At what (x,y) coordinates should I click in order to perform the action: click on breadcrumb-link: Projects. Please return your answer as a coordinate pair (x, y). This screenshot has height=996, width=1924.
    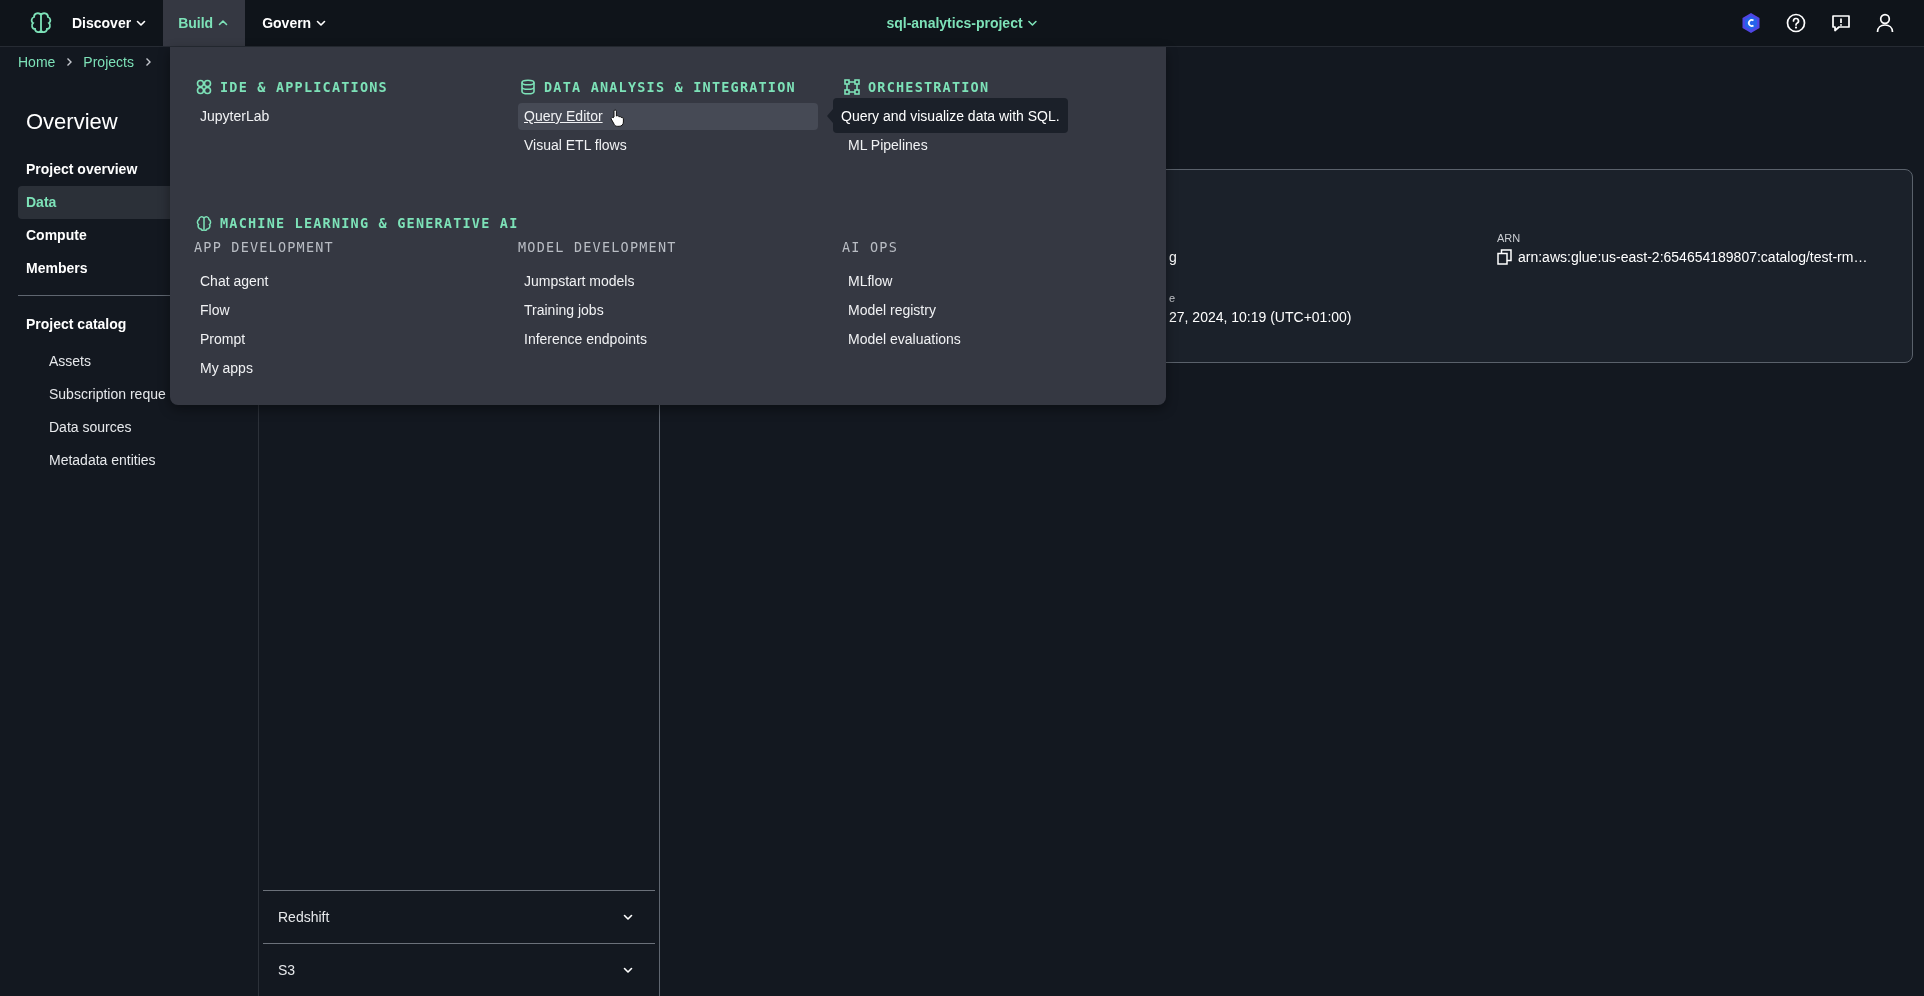
    Looking at the image, I should click on (108, 62).